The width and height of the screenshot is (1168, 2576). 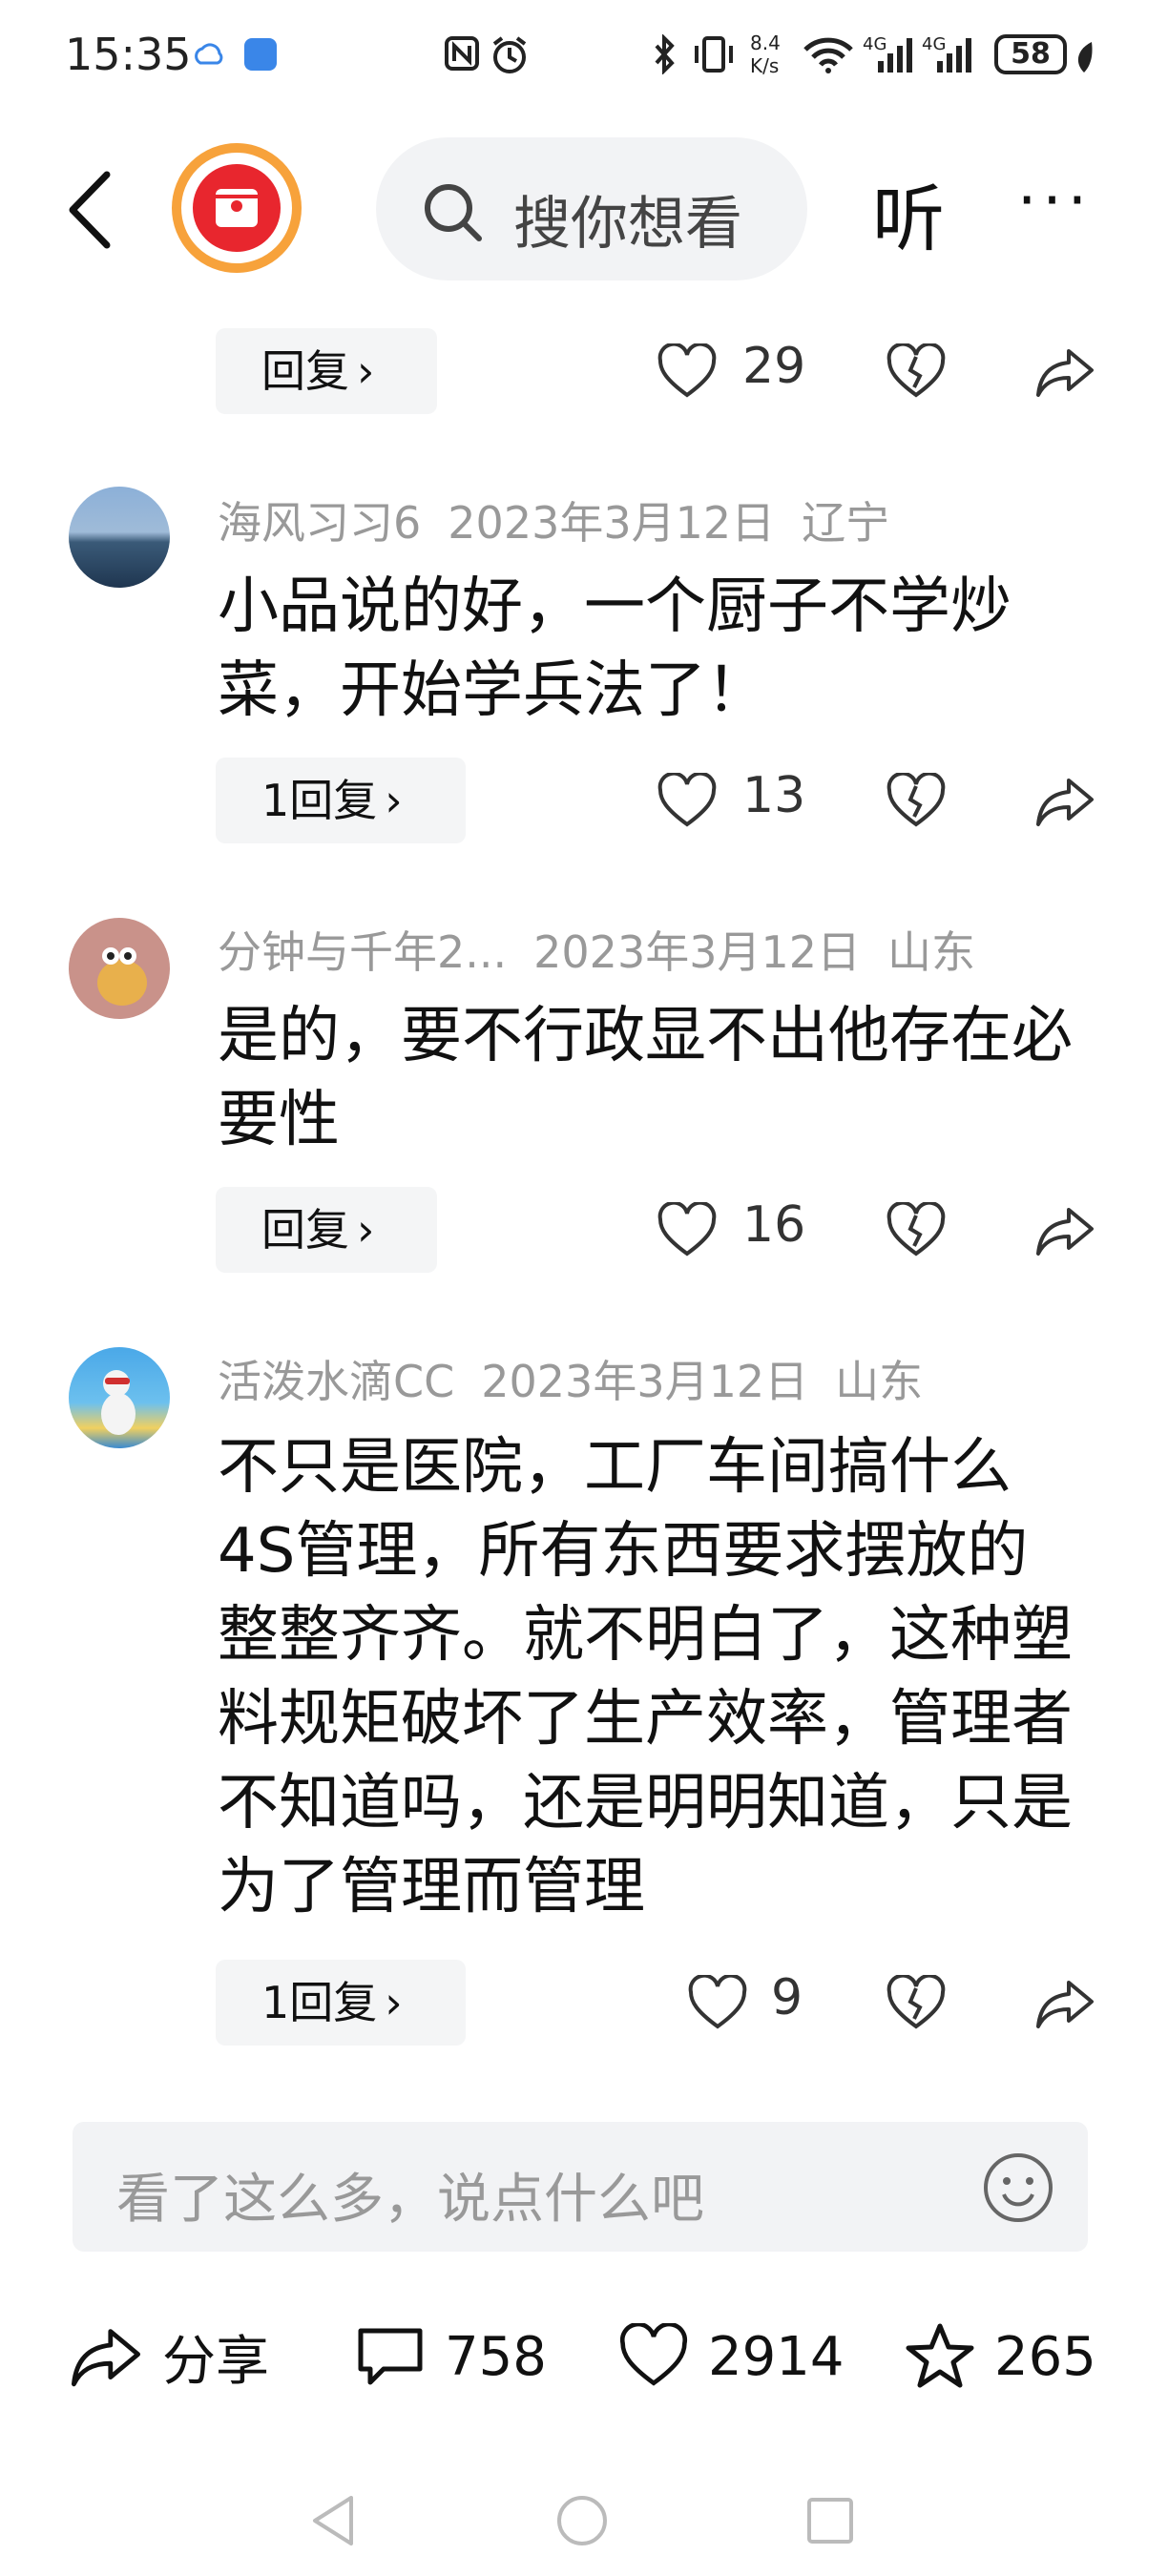 What do you see at coordinates (453, 212) in the screenshot?
I see `search-icon` at bounding box center [453, 212].